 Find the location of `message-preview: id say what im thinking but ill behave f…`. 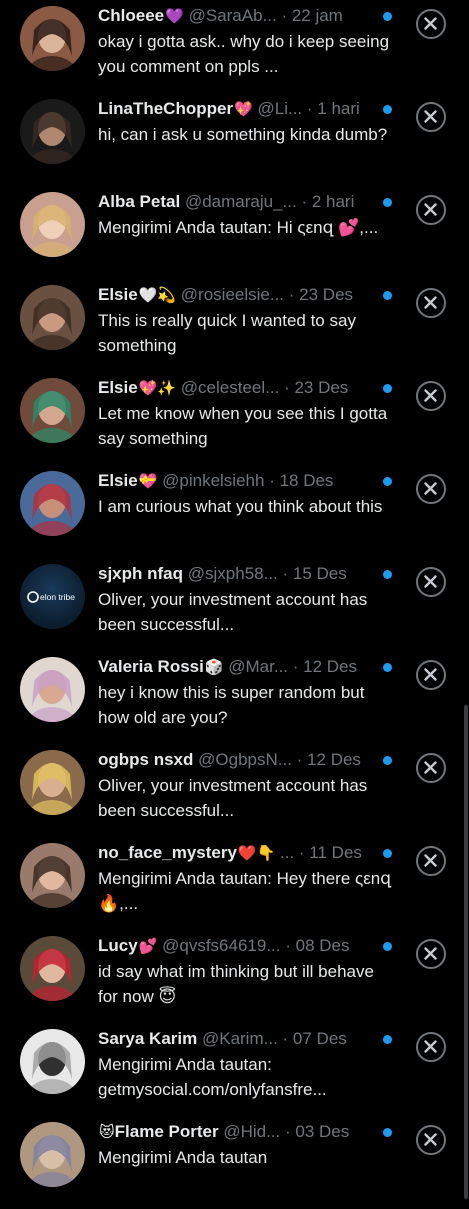

message-preview: id say what im thinking but ill behave f… is located at coordinates (236, 984).